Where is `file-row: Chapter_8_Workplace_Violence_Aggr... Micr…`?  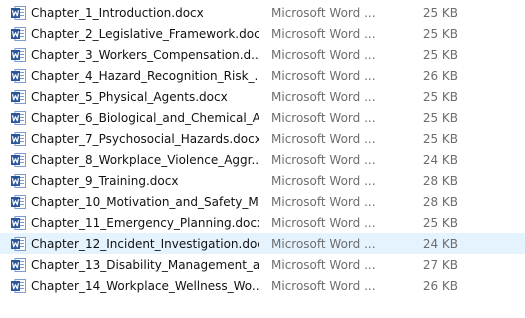 file-row: Chapter_8_Workplace_Violence_Aggr... Micr… is located at coordinates (262, 159).